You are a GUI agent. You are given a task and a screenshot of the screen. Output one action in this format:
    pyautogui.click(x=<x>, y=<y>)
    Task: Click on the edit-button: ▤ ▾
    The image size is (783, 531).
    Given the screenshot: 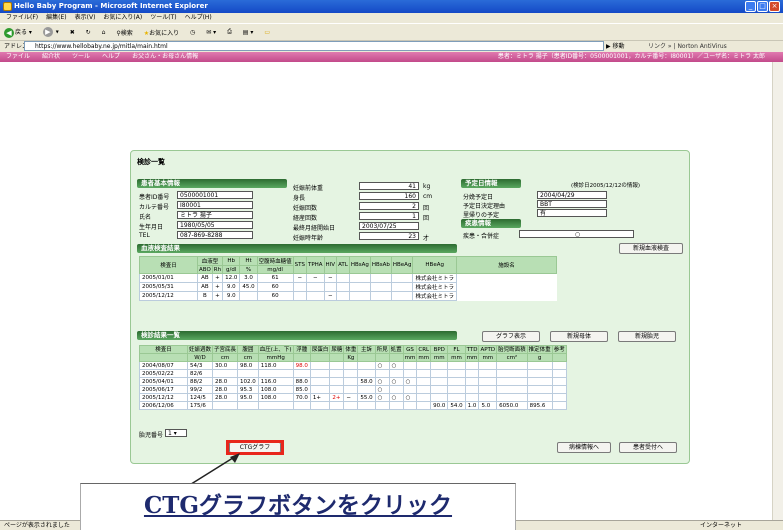 What is the action you would take?
    pyautogui.click(x=248, y=32)
    